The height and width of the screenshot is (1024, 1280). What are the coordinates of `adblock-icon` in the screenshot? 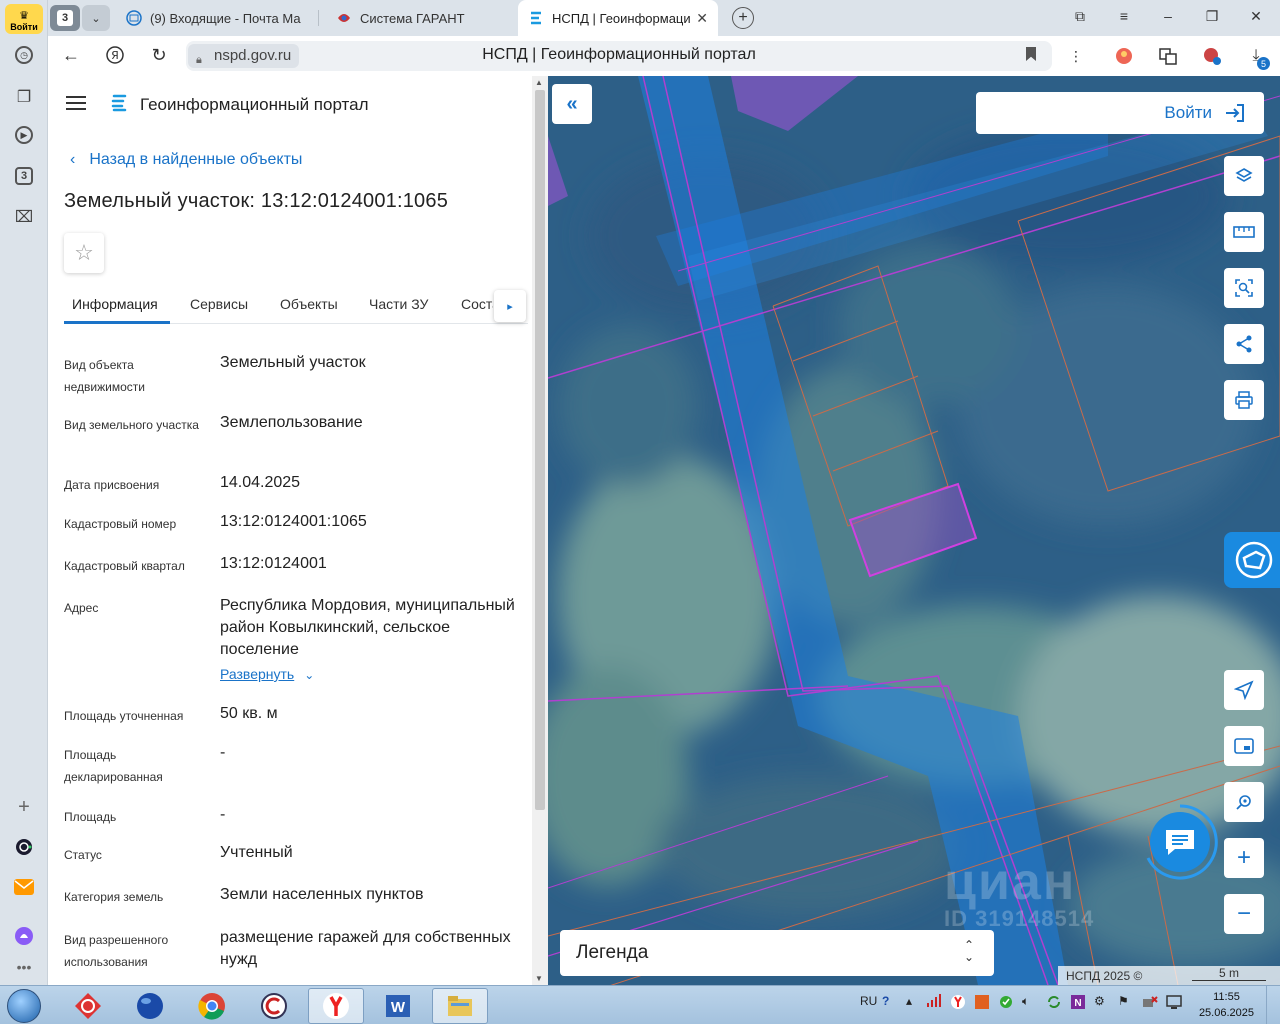 It's located at (1212, 56).